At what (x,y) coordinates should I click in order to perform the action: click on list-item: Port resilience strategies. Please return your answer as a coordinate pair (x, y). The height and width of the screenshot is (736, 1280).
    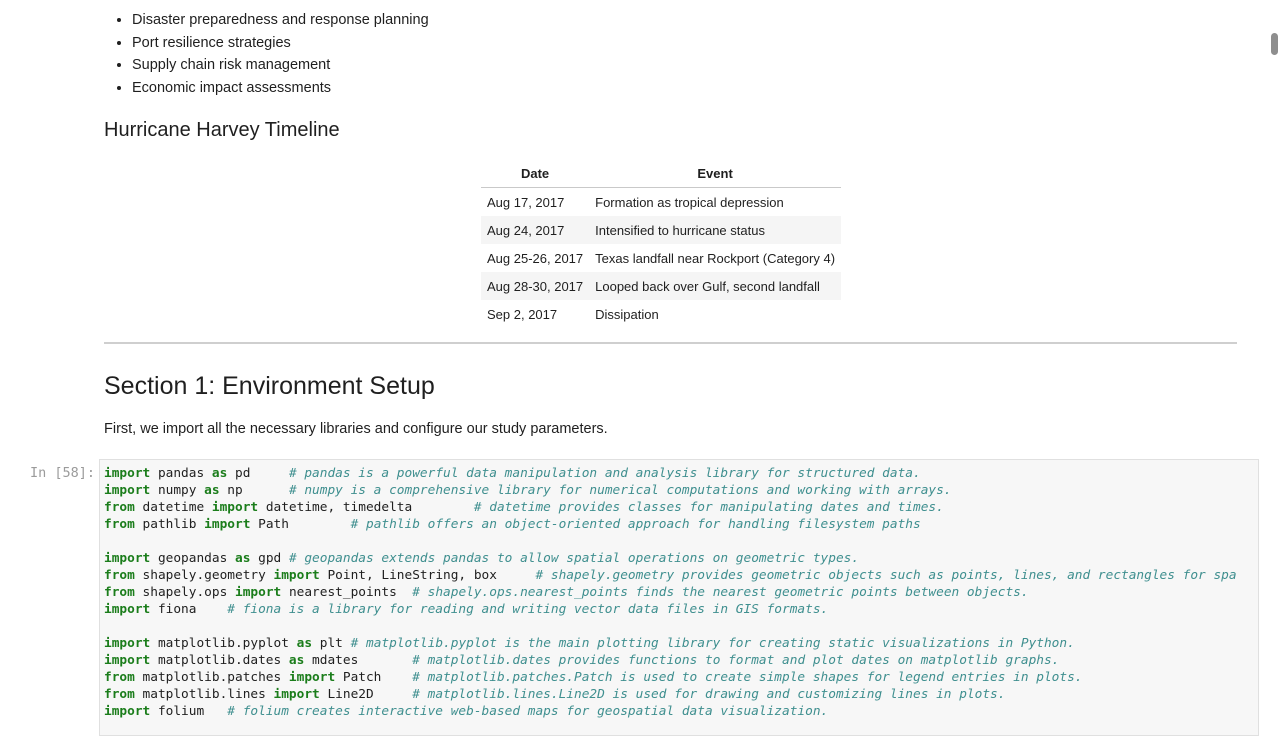
    Looking at the image, I should click on (280, 43).